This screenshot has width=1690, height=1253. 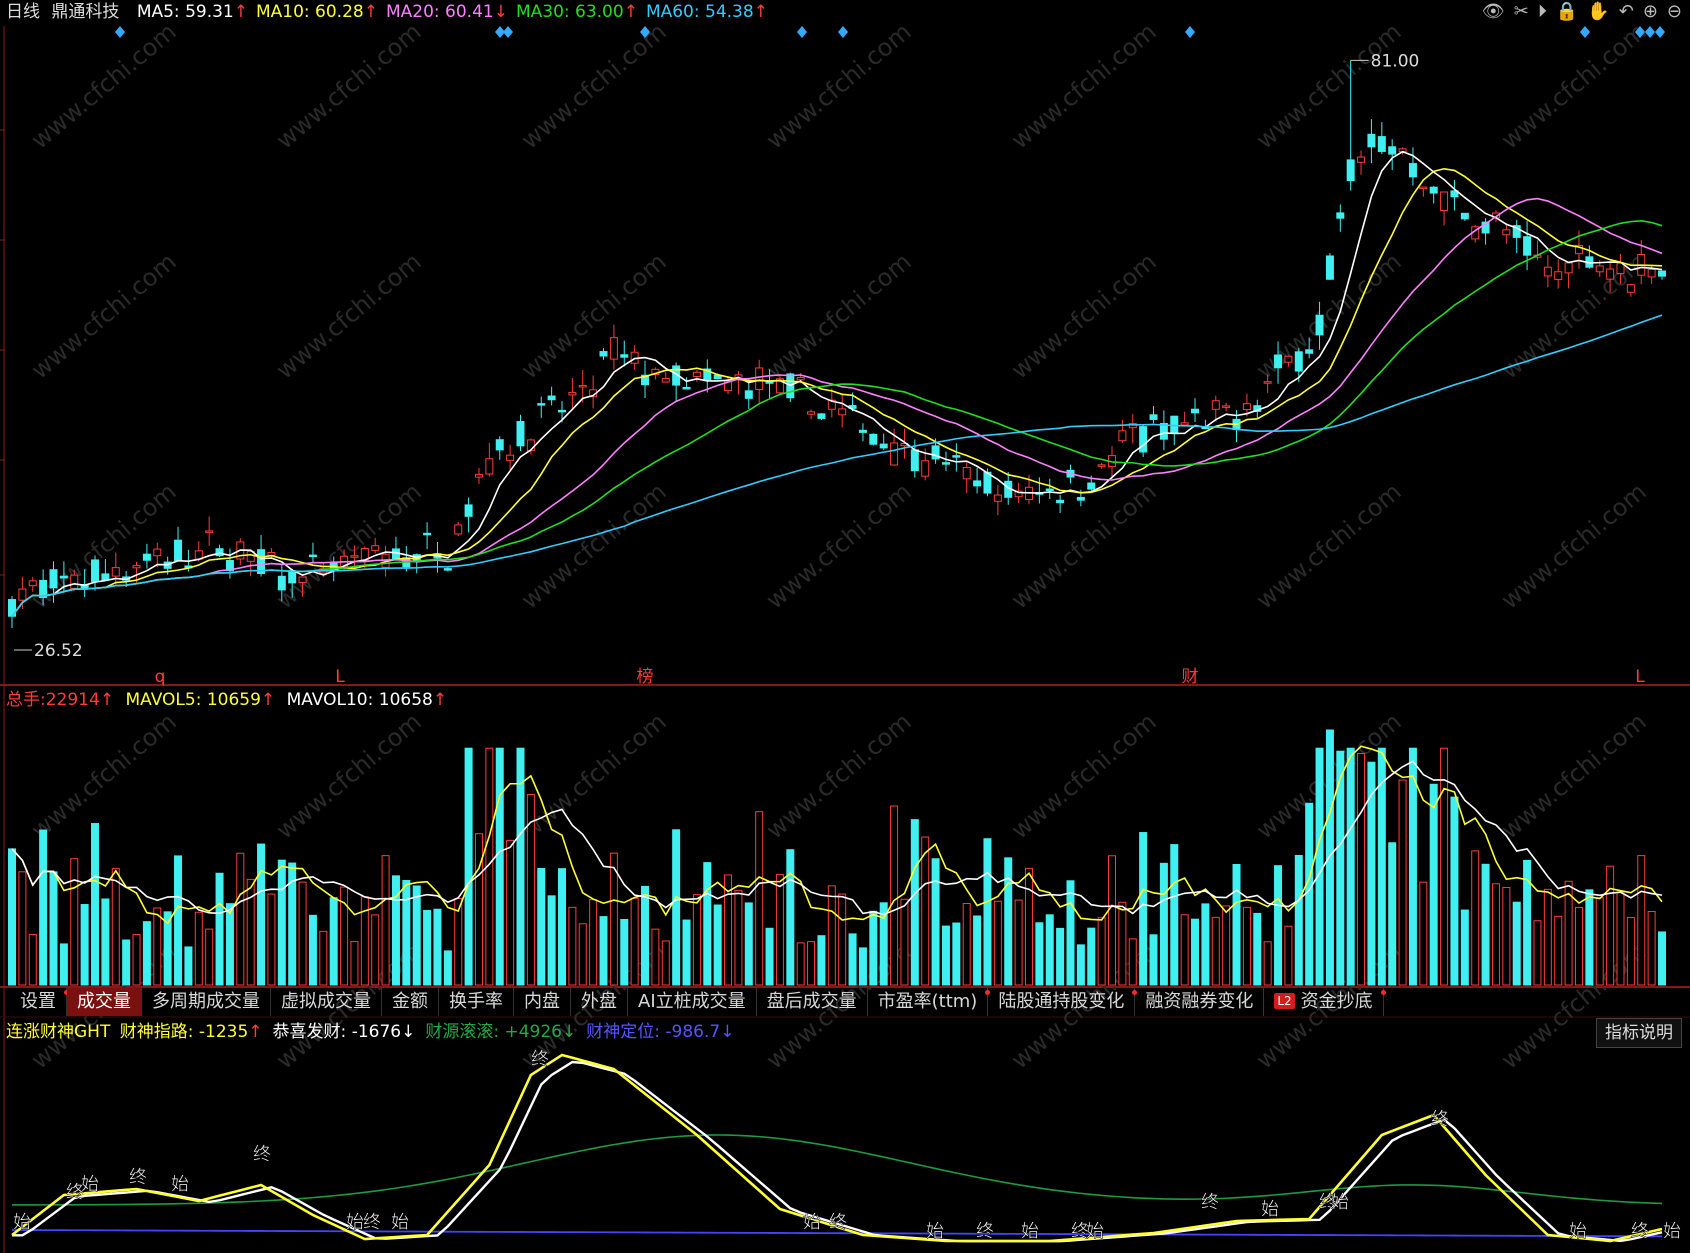 I want to click on tab-4: 金额, so click(x=410, y=1002).